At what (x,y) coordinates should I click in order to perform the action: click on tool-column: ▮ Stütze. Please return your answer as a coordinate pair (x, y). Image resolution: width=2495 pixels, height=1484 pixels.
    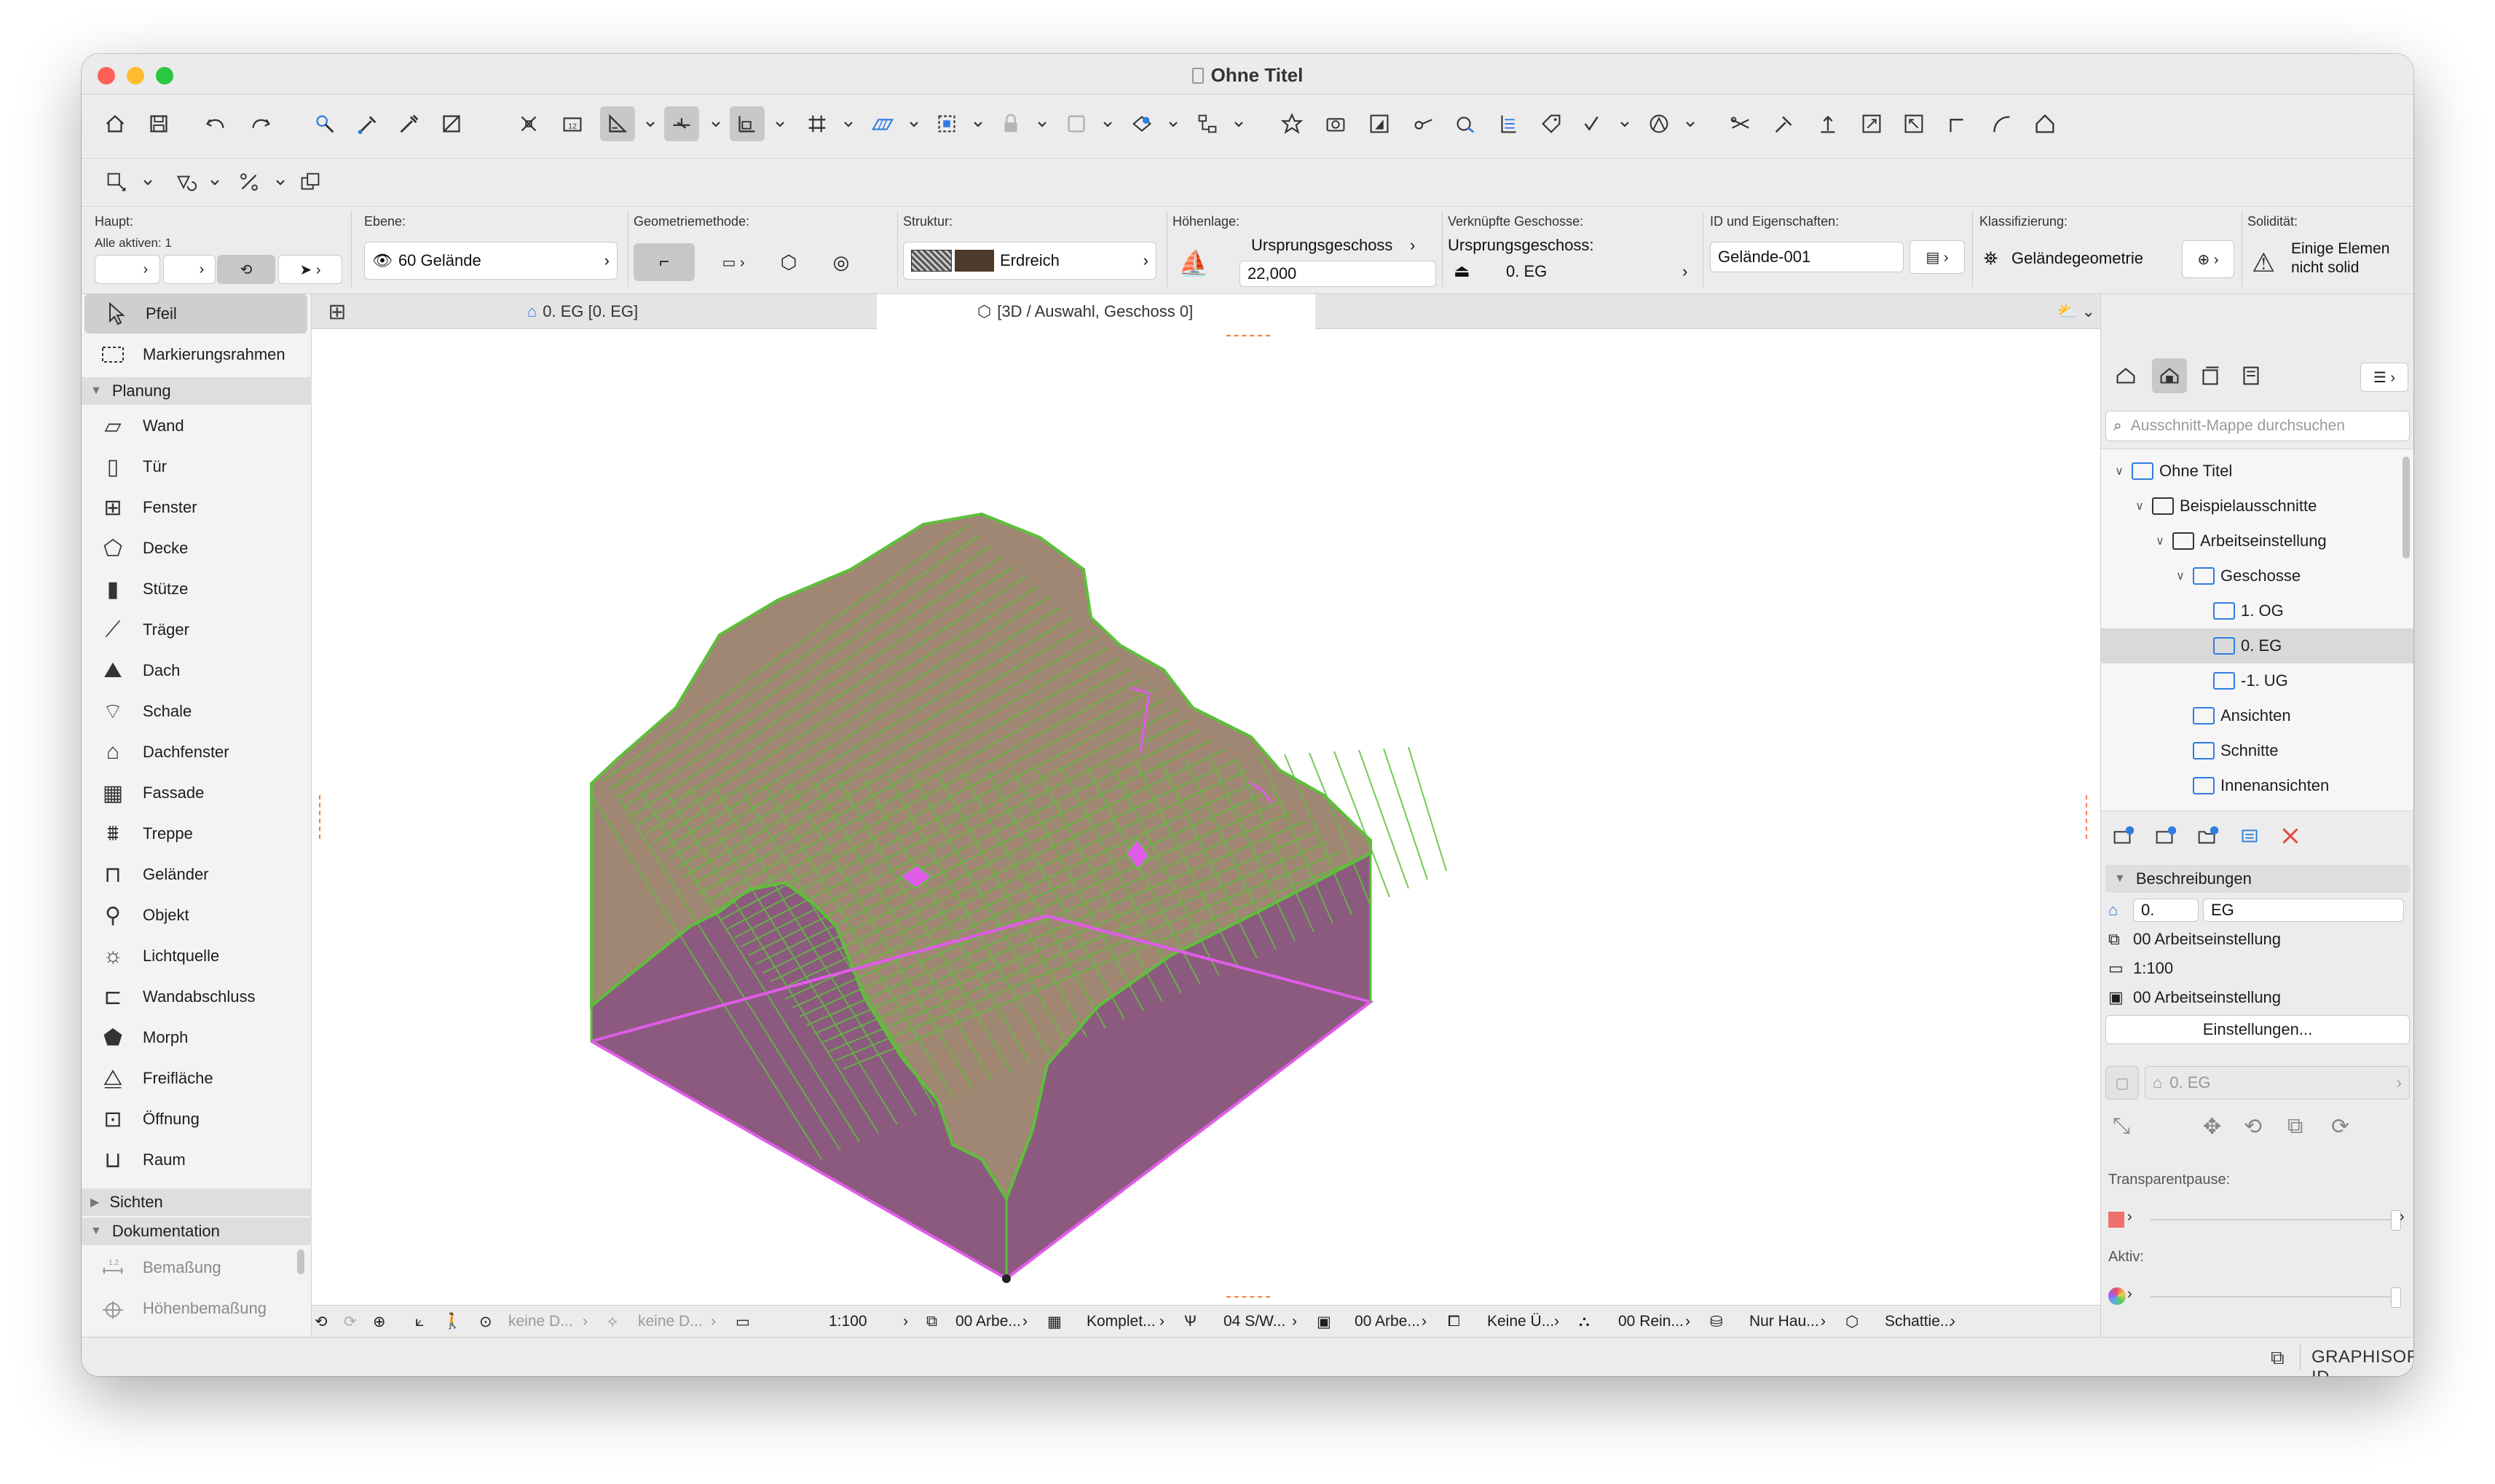
    Looking at the image, I should click on (197, 589).